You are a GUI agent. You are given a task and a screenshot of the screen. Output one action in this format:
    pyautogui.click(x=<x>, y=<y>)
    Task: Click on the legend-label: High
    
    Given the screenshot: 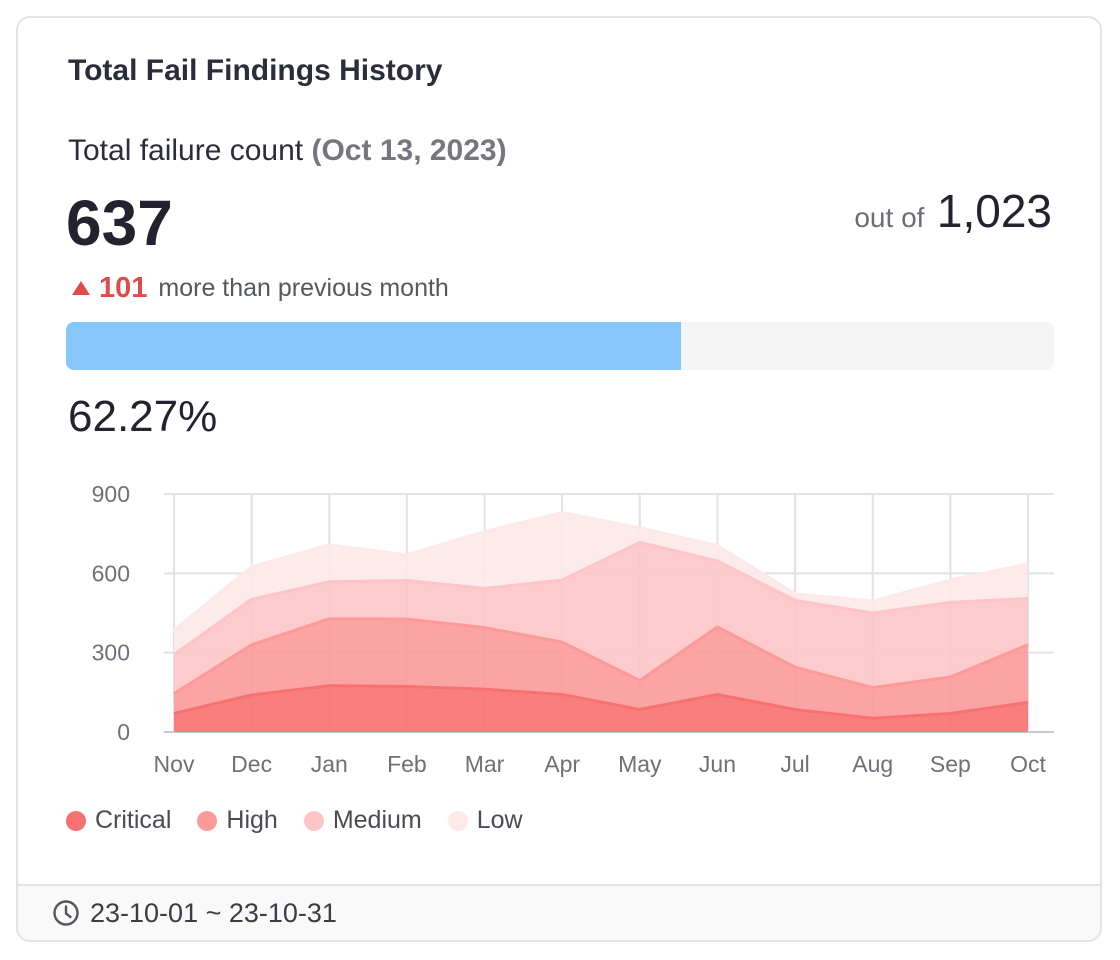 What is the action you would take?
    pyautogui.click(x=252, y=820)
    